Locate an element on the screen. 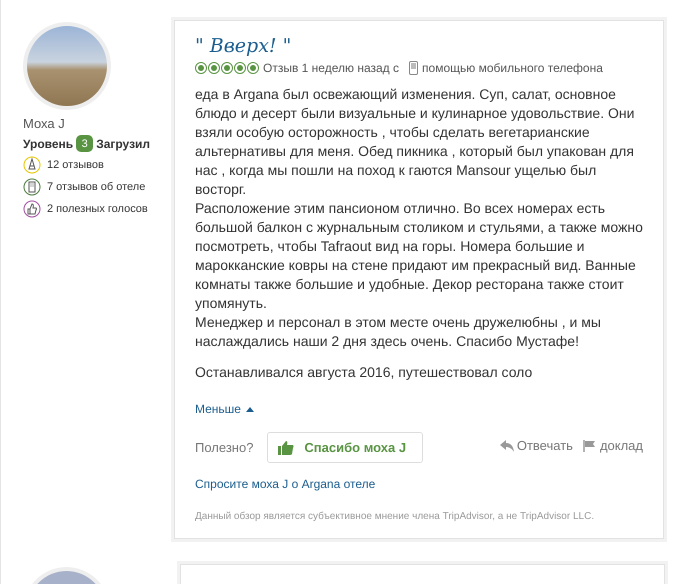  building-icon is located at coordinates (32, 187).